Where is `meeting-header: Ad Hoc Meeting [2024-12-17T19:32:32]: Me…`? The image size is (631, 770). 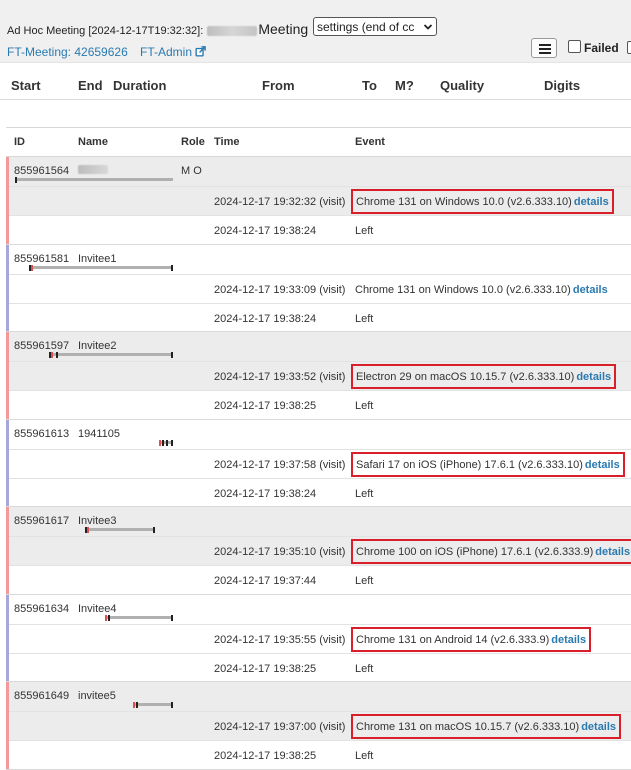
meeting-header: Ad Hoc Meeting [2024-12-17T19:32:32]: Me… is located at coordinates (315, 31).